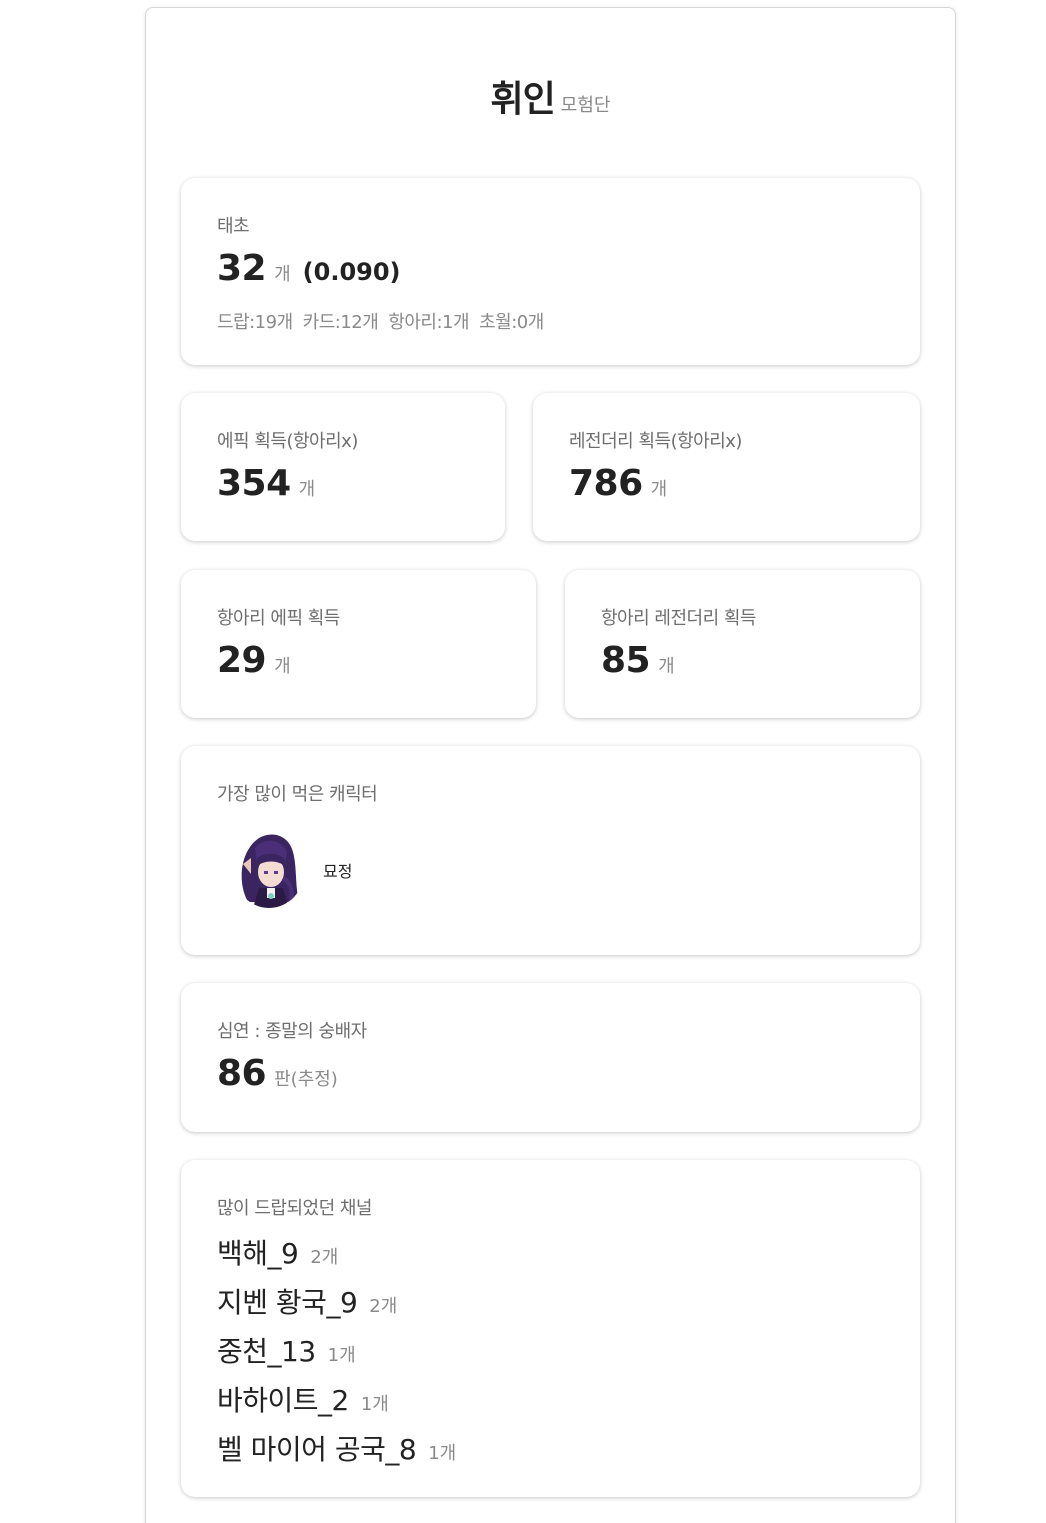 This screenshot has width=1046, height=1523. What do you see at coordinates (297, 794) in the screenshot?
I see `top-character-label: 가장 많이 먹은 캐릭터` at bounding box center [297, 794].